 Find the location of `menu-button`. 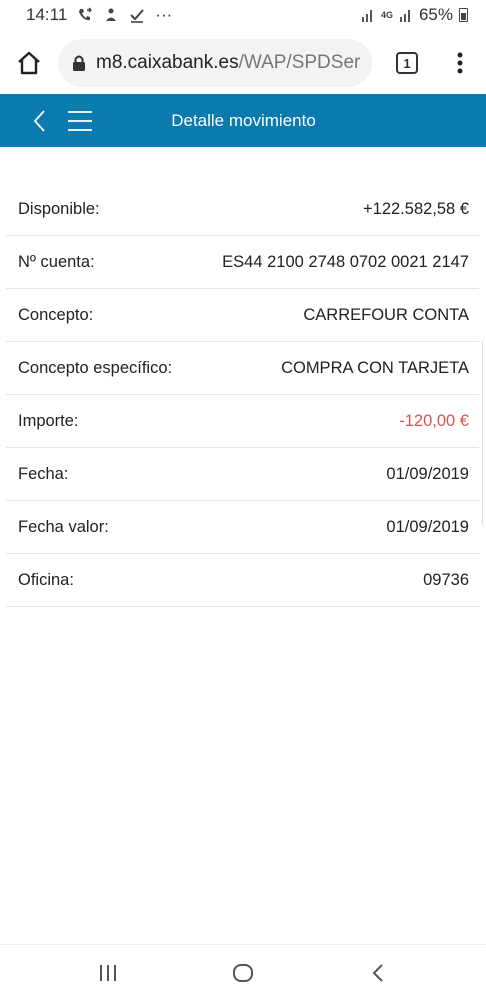

menu-button is located at coordinates (80, 120).